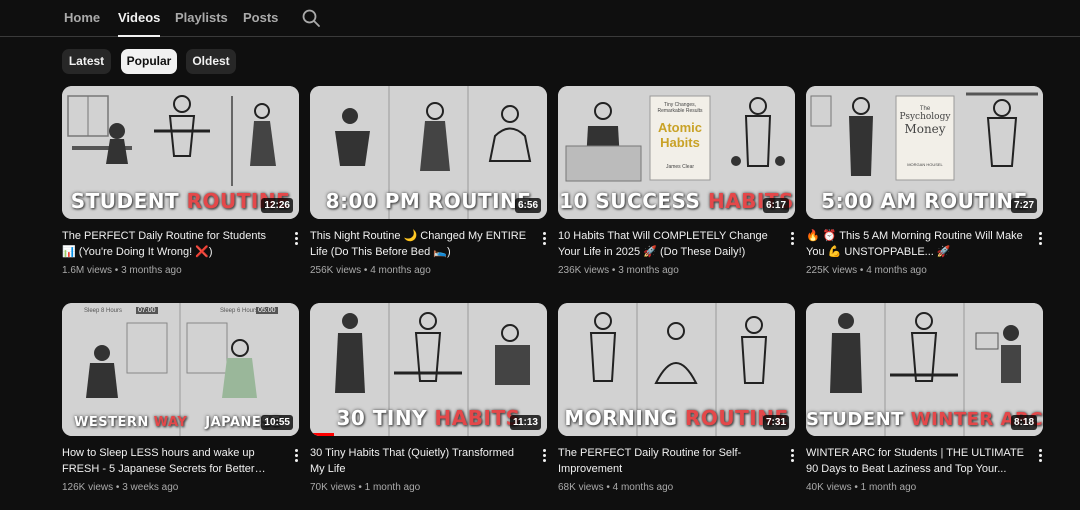 The width and height of the screenshot is (1080, 510). What do you see at coordinates (861, 487) in the screenshot?
I see `video-metadata: 40K views • 1 month ago` at bounding box center [861, 487].